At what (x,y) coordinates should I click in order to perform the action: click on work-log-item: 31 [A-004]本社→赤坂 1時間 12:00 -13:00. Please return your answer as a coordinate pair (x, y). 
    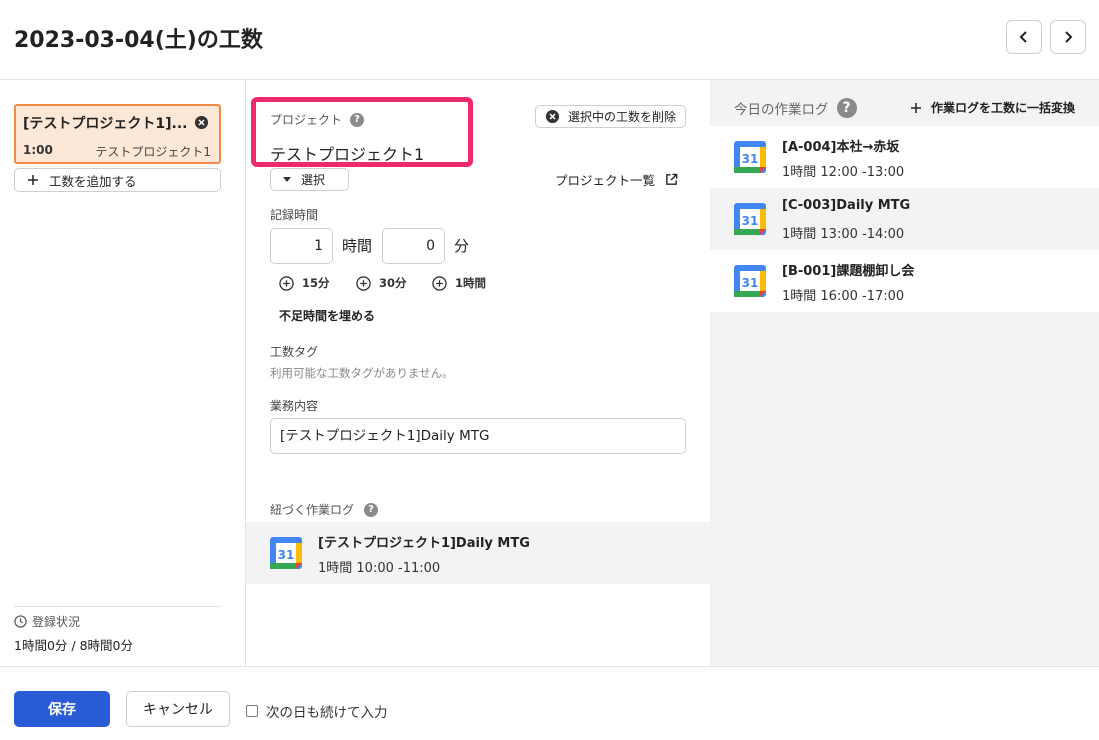
    Looking at the image, I should click on (904, 157).